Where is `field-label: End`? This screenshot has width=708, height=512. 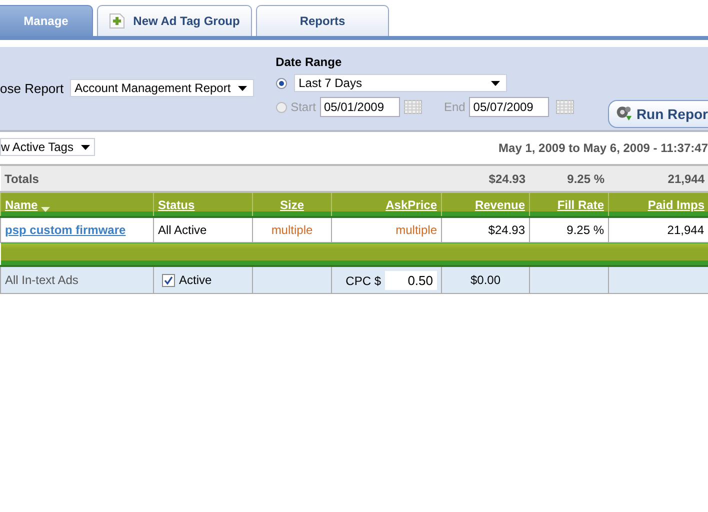
field-label: End is located at coordinates (455, 107).